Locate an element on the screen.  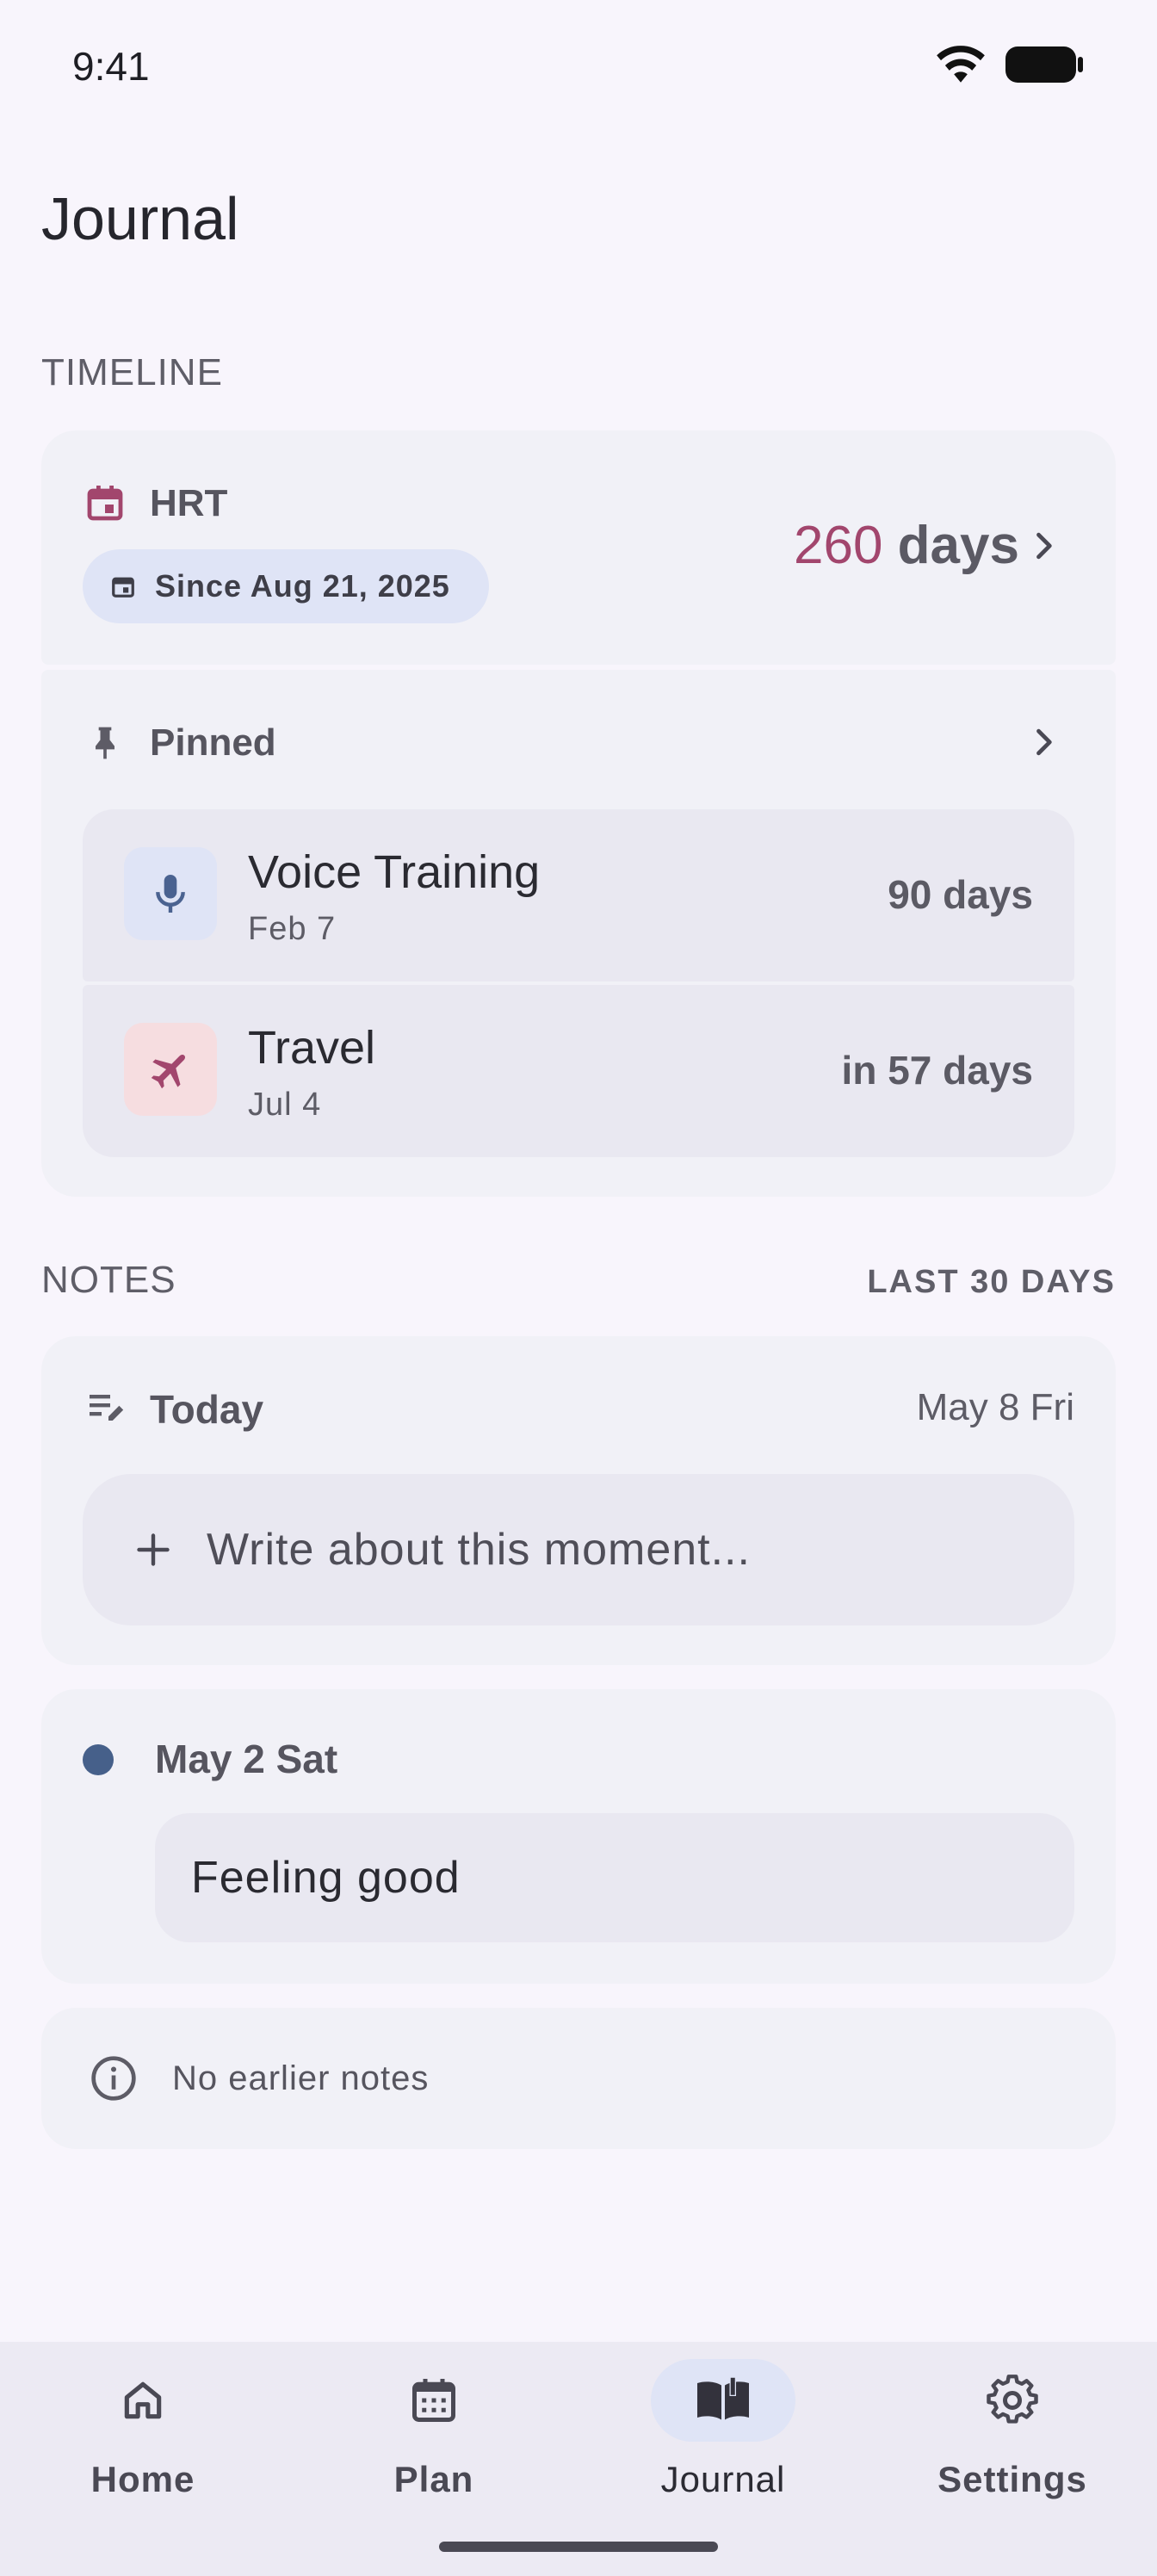
nav-journal: Journal is located at coordinates (723, 2436).